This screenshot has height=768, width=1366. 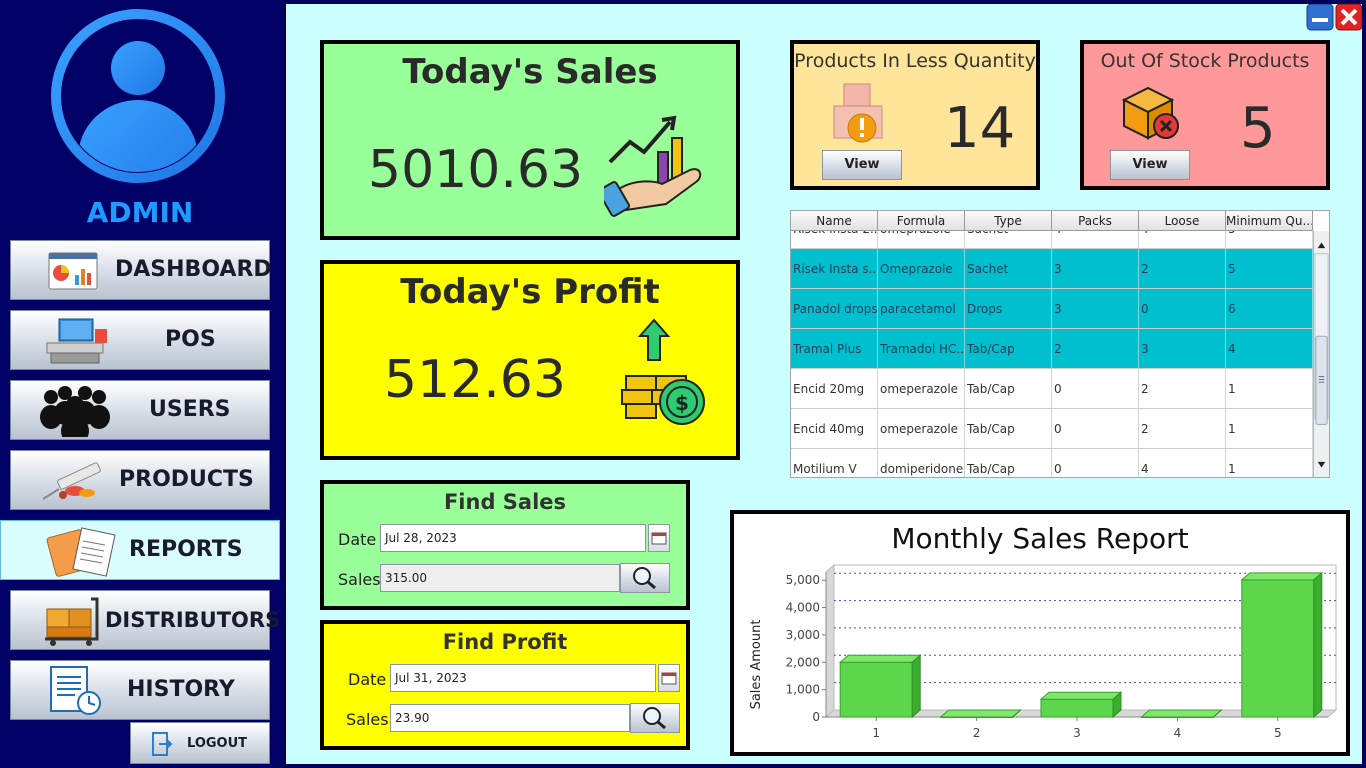 I want to click on find-profit-date-field: Jul 31, 2023, so click(x=523, y=678).